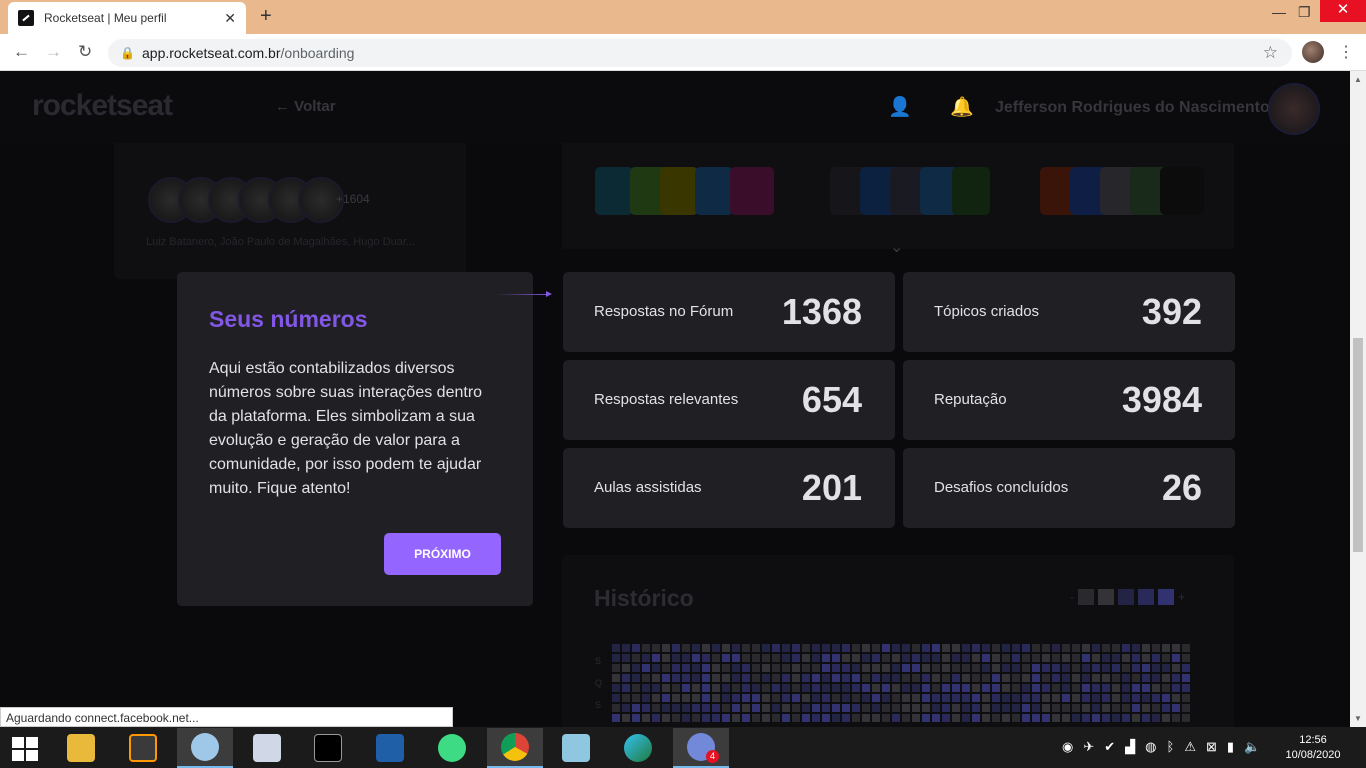 This screenshot has width=1366, height=768. I want to click on tab-close-icon: ✕, so click(230, 18).